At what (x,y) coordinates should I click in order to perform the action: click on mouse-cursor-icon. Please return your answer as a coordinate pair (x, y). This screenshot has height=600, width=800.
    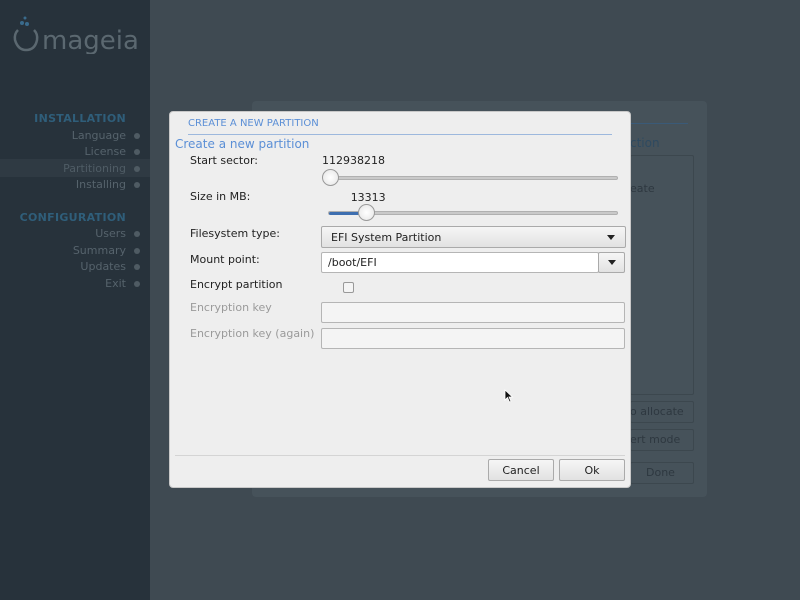
    Looking at the image, I should click on (509, 396).